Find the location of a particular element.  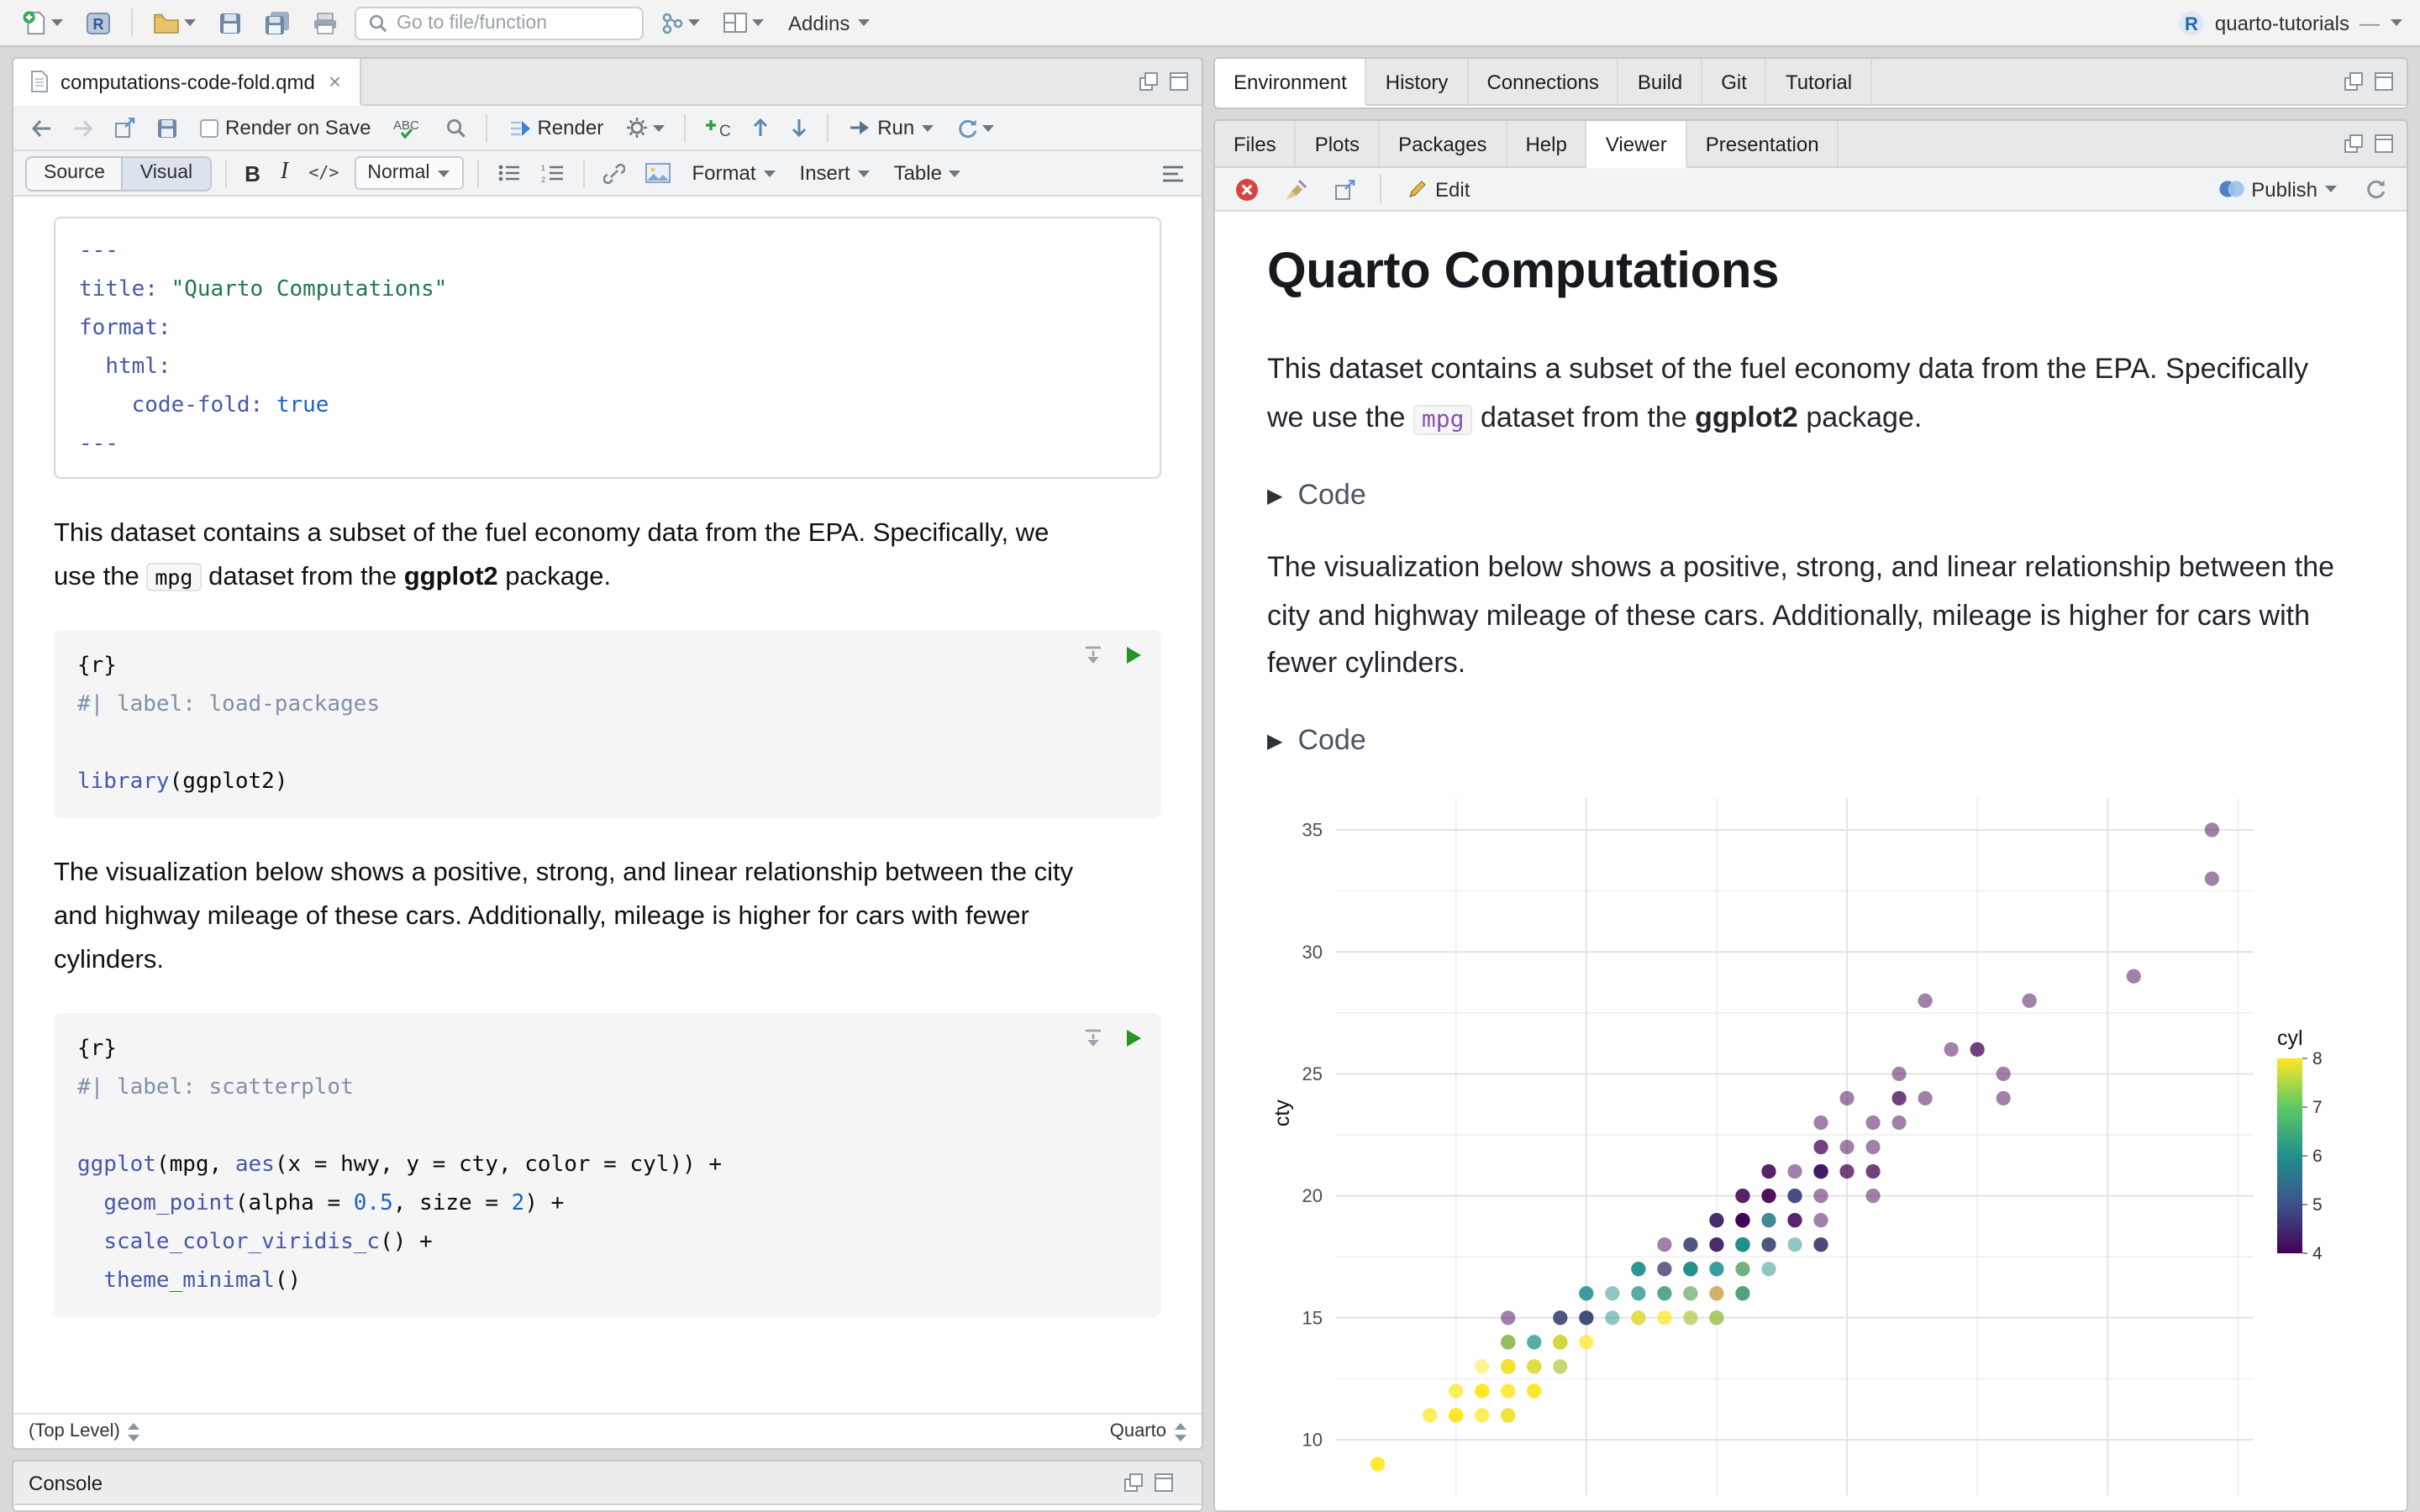

tab-connections: Connections is located at coordinates (1543, 81).